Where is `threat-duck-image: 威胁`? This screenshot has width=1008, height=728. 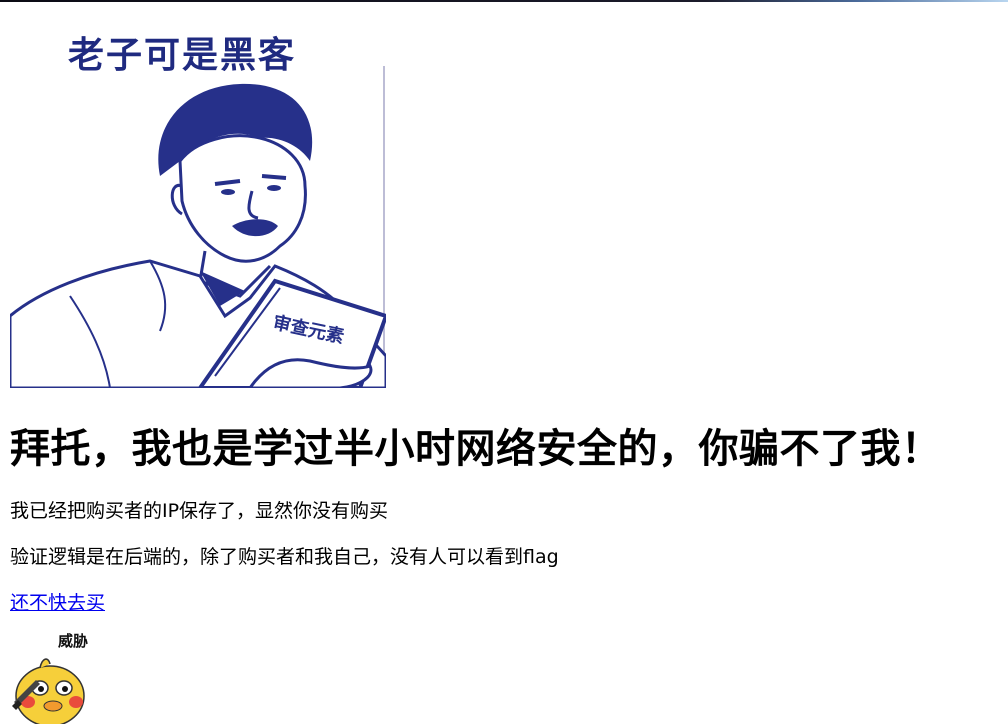 threat-duck-image: 威胁 is located at coordinates (56, 678).